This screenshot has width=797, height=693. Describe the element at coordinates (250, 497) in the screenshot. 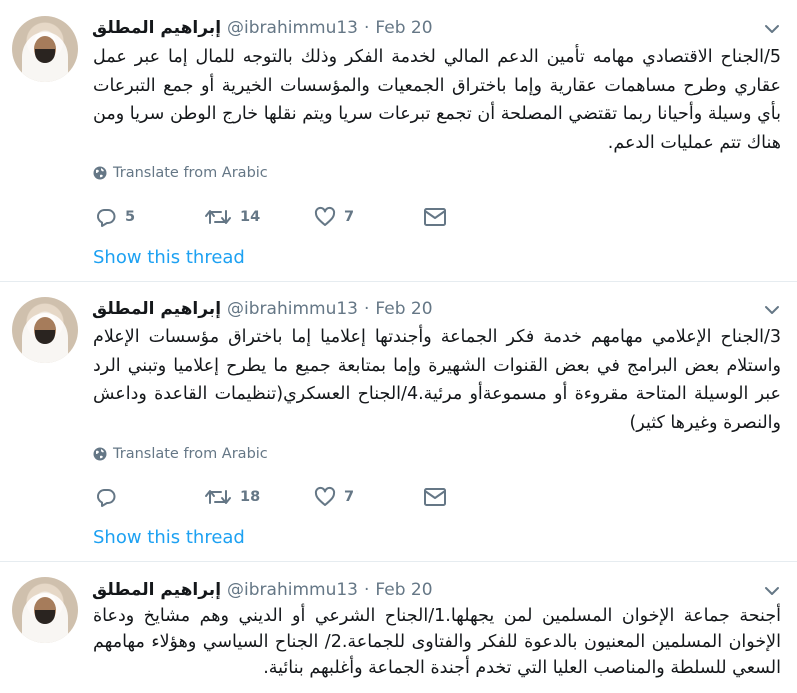

I see `retweet-count: 18` at that location.